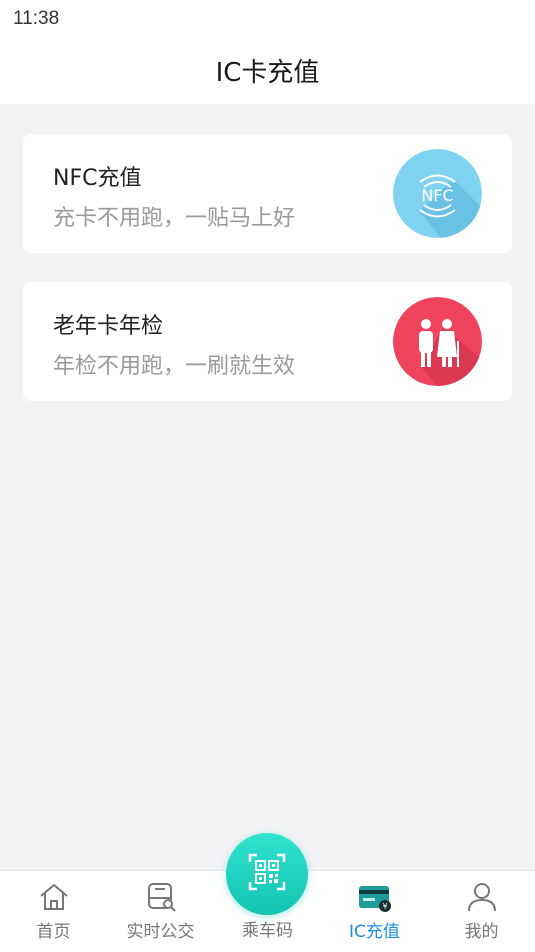 The image size is (535, 952). Describe the element at coordinates (53, 932) in the screenshot. I see `tab-home-label: 首页` at that location.